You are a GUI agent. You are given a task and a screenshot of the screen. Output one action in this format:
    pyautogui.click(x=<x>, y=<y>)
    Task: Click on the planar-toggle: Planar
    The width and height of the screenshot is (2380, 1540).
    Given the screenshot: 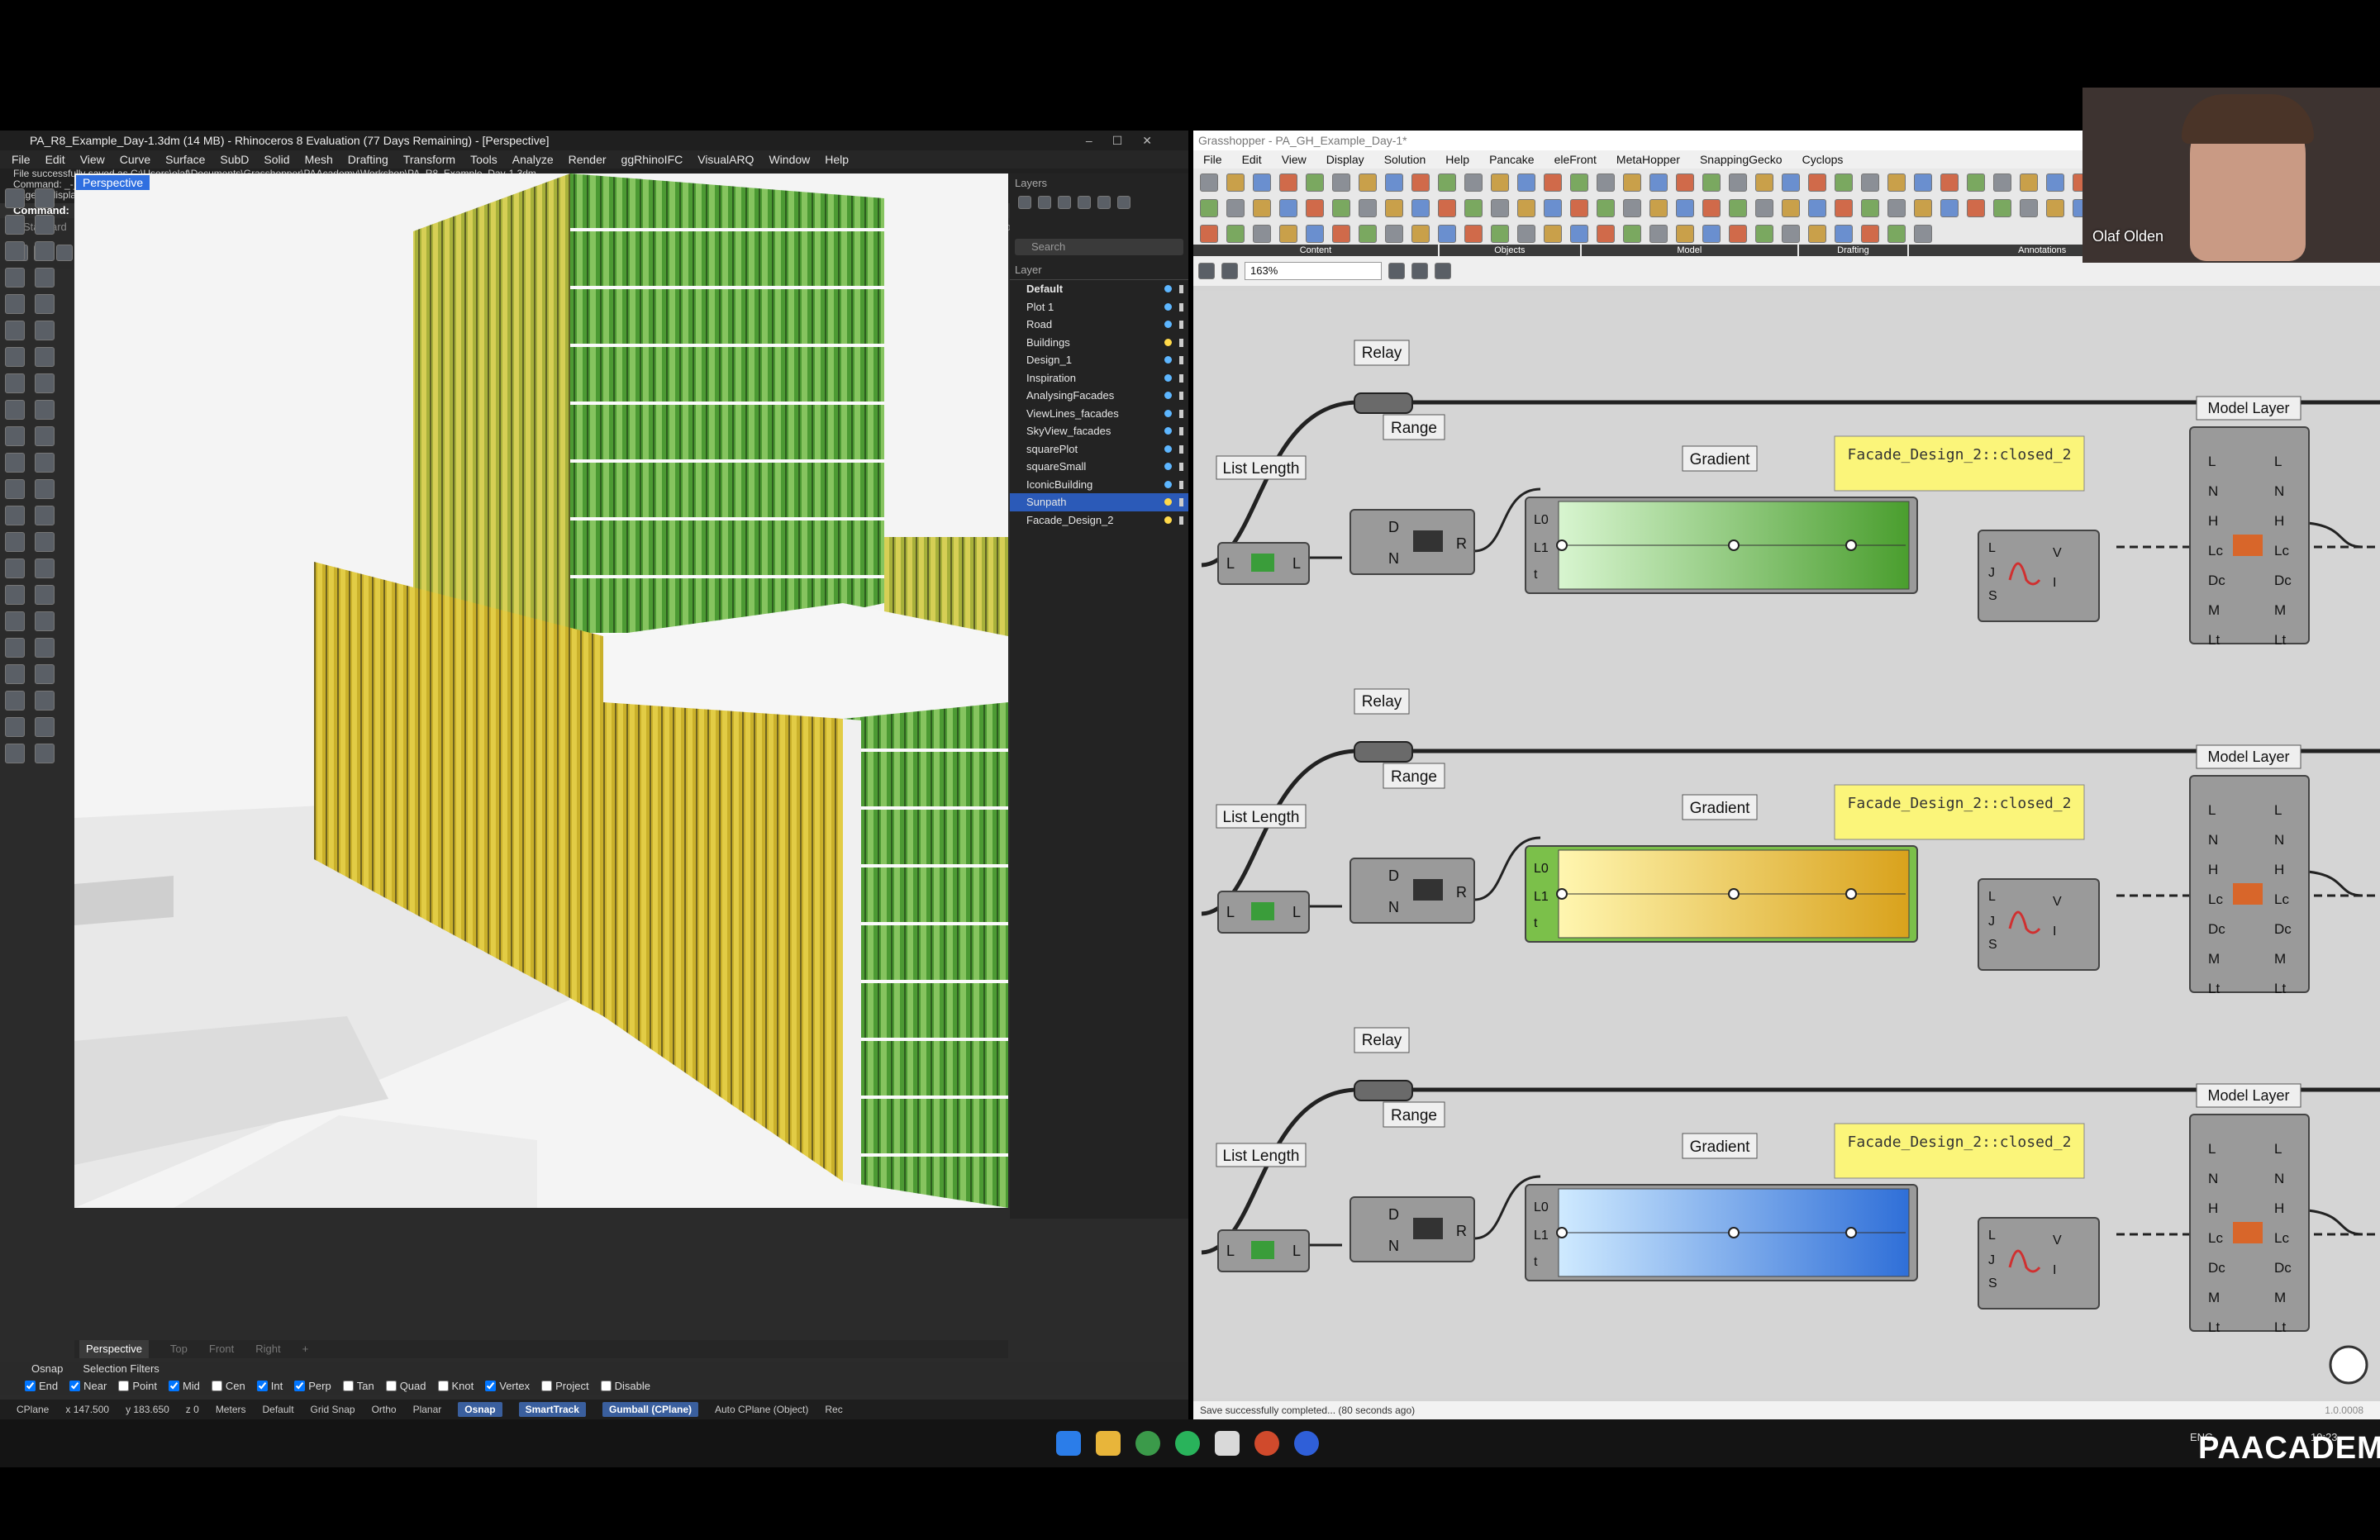 What is the action you would take?
    pyautogui.click(x=427, y=1409)
    